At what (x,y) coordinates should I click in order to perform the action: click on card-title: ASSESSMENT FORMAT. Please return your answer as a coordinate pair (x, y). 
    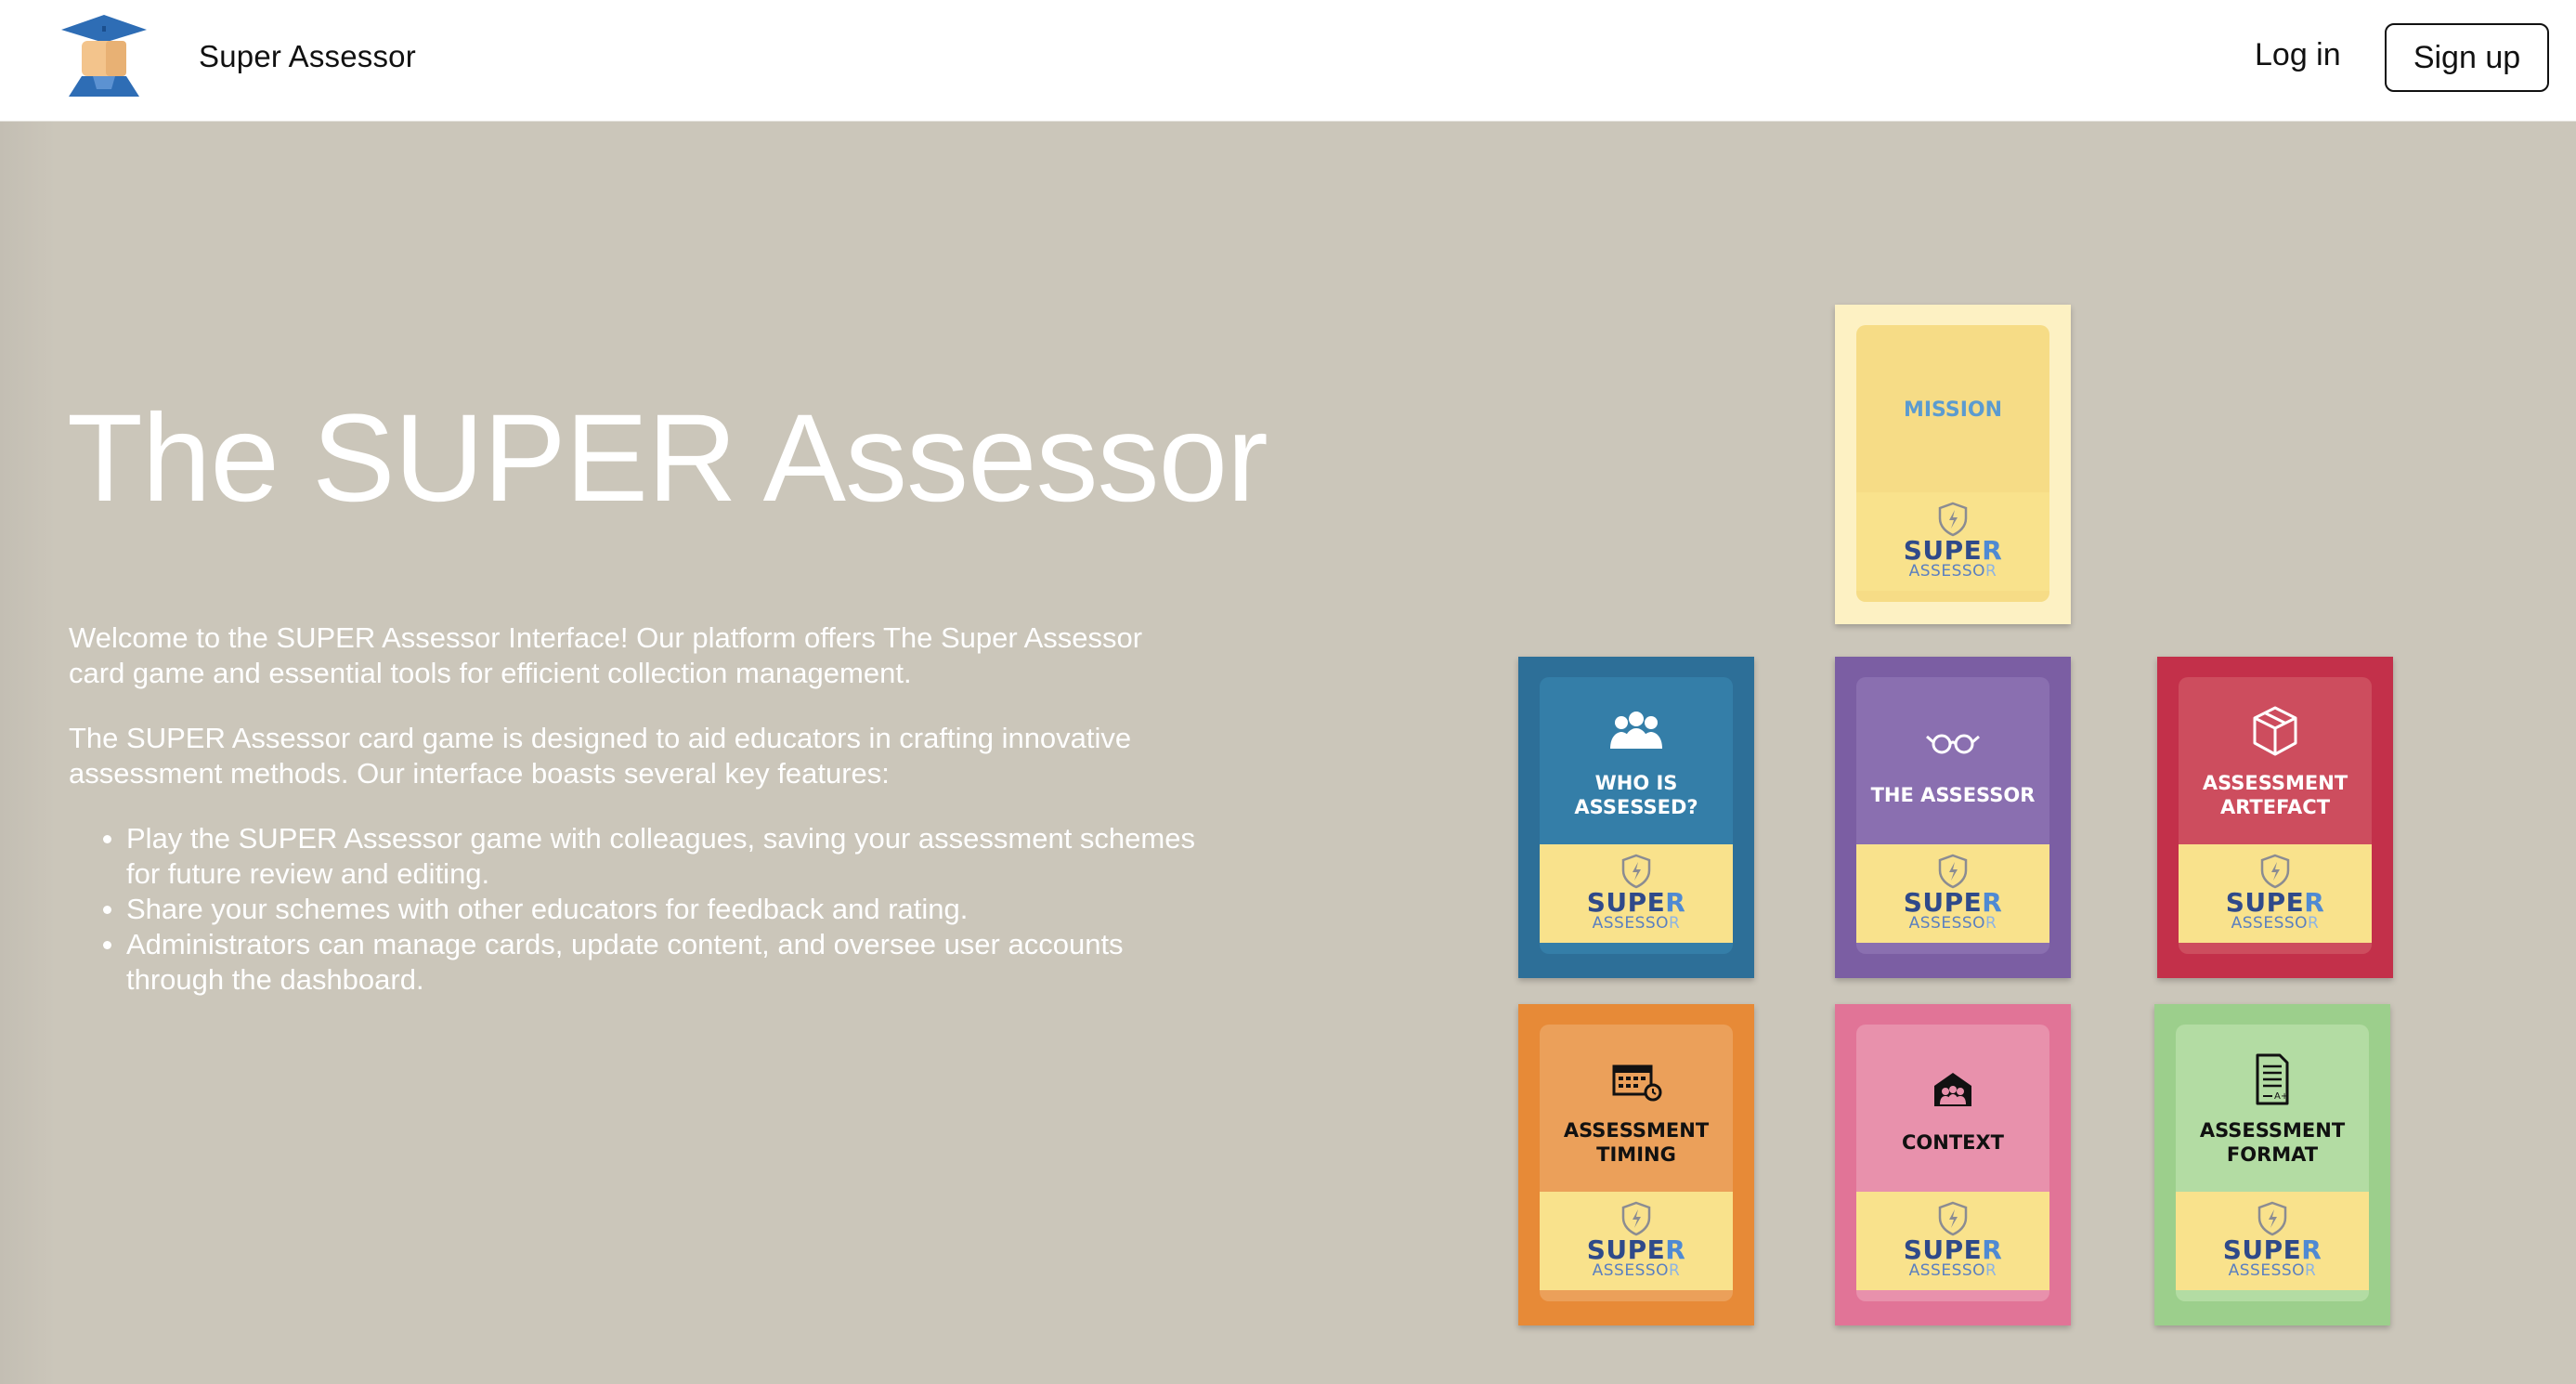
    Looking at the image, I should click on (2273, 1142).